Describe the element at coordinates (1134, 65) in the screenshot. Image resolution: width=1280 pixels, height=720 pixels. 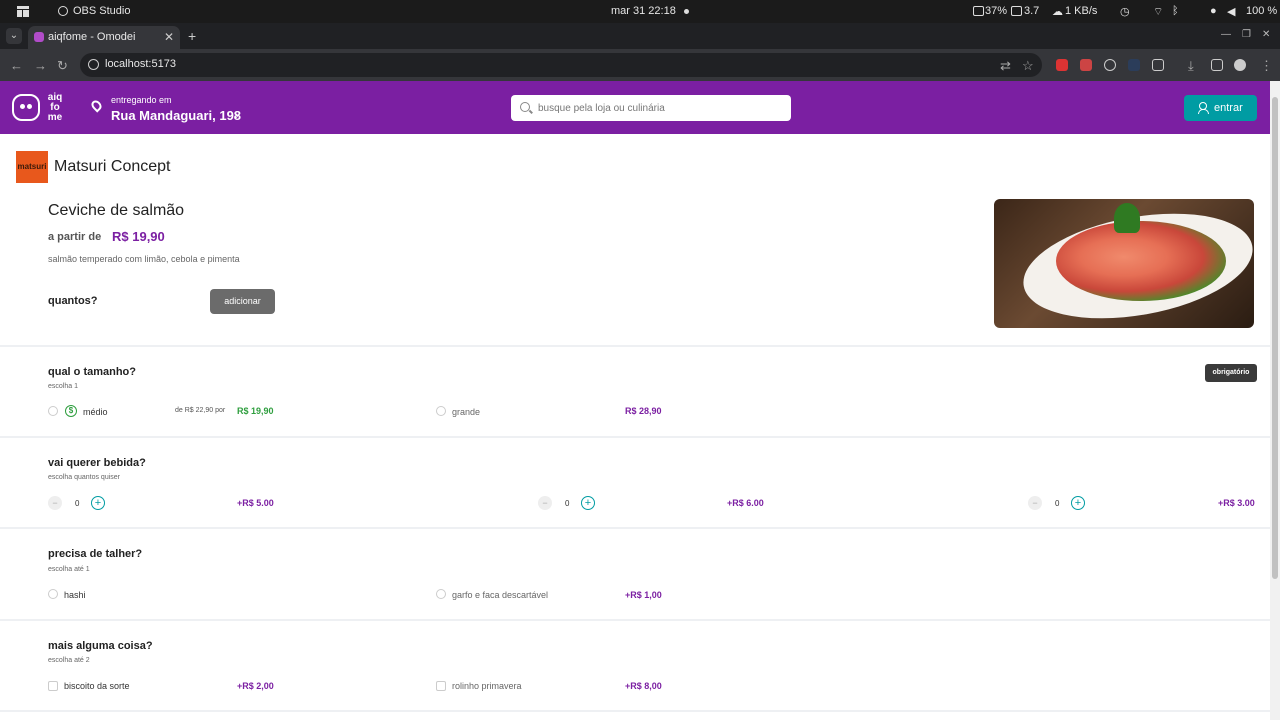
I see `extension-3-icon` at that location.